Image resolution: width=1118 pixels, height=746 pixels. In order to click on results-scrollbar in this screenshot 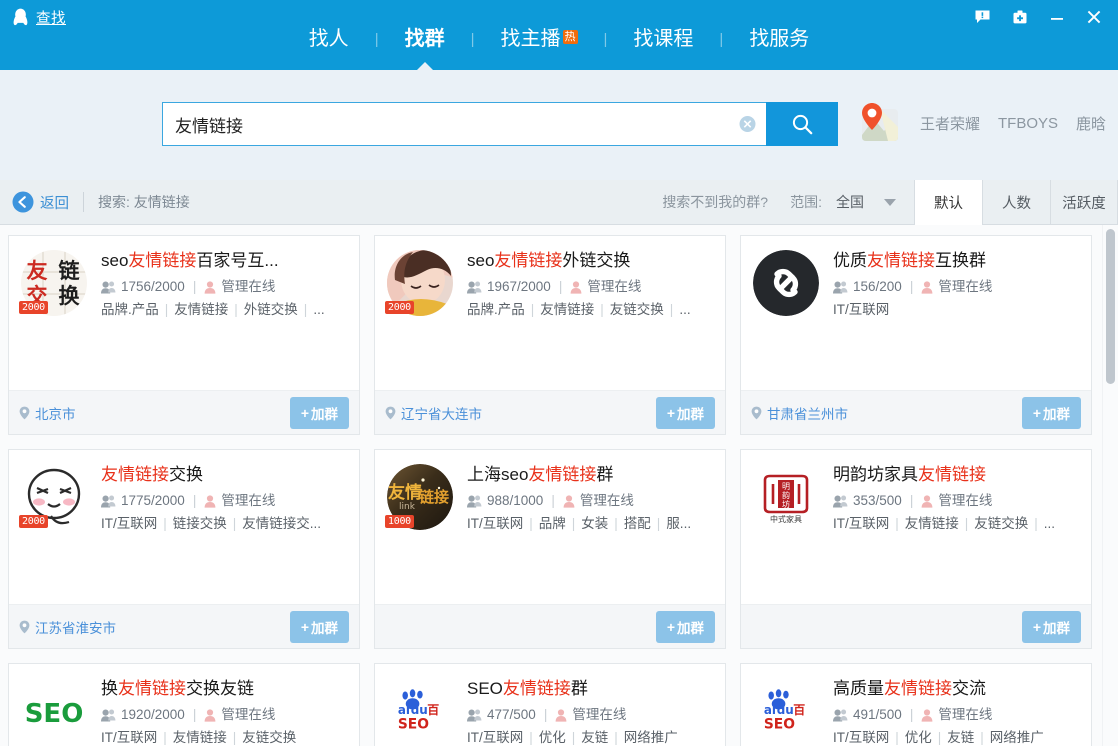, I will do `click(1110, 485)`.